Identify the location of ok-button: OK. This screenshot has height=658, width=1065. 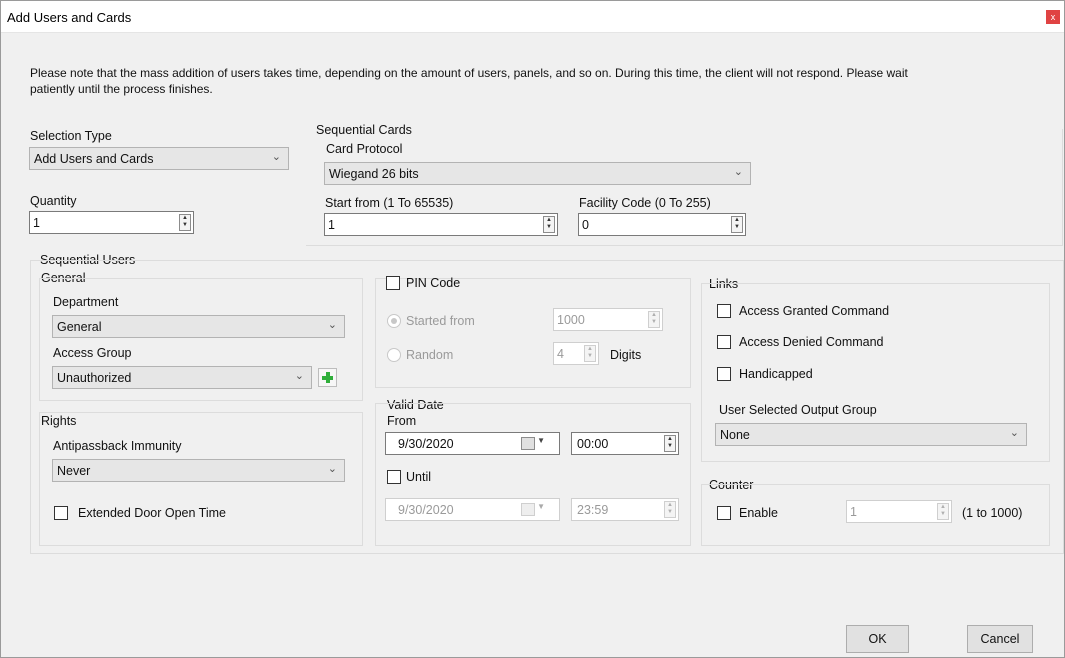
(877, 639).